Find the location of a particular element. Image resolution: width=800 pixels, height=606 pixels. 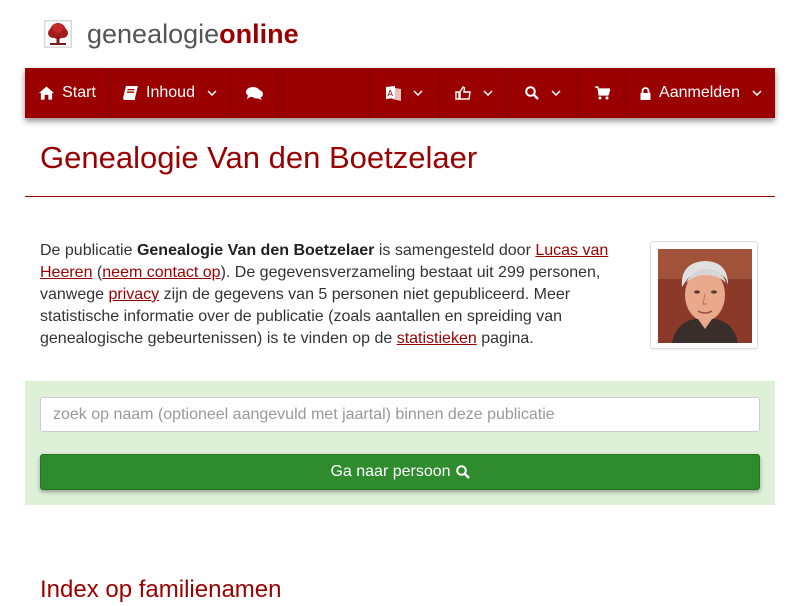

nav-start-label: Start is located at coordinates (79, 92).